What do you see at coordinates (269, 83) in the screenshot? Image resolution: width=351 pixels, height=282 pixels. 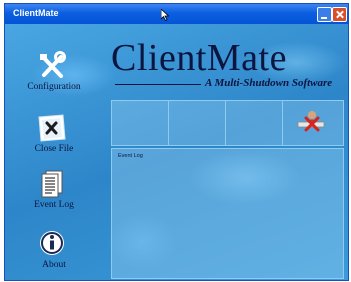 I see `app-subtitle: A Multi-Shutdown Software` at bounding box center [269, 83].